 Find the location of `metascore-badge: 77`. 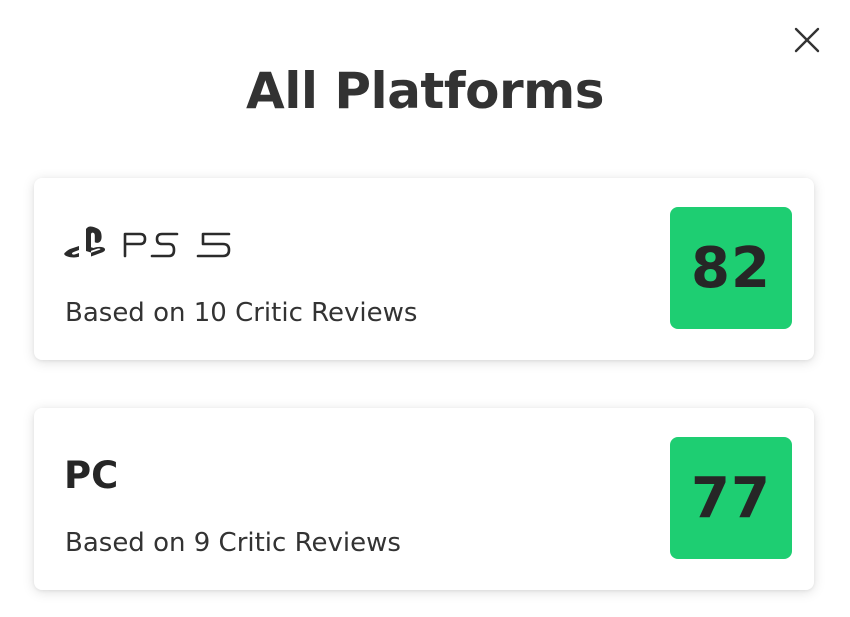

metascore-badge: 77 is located at coordinates (731, 498).